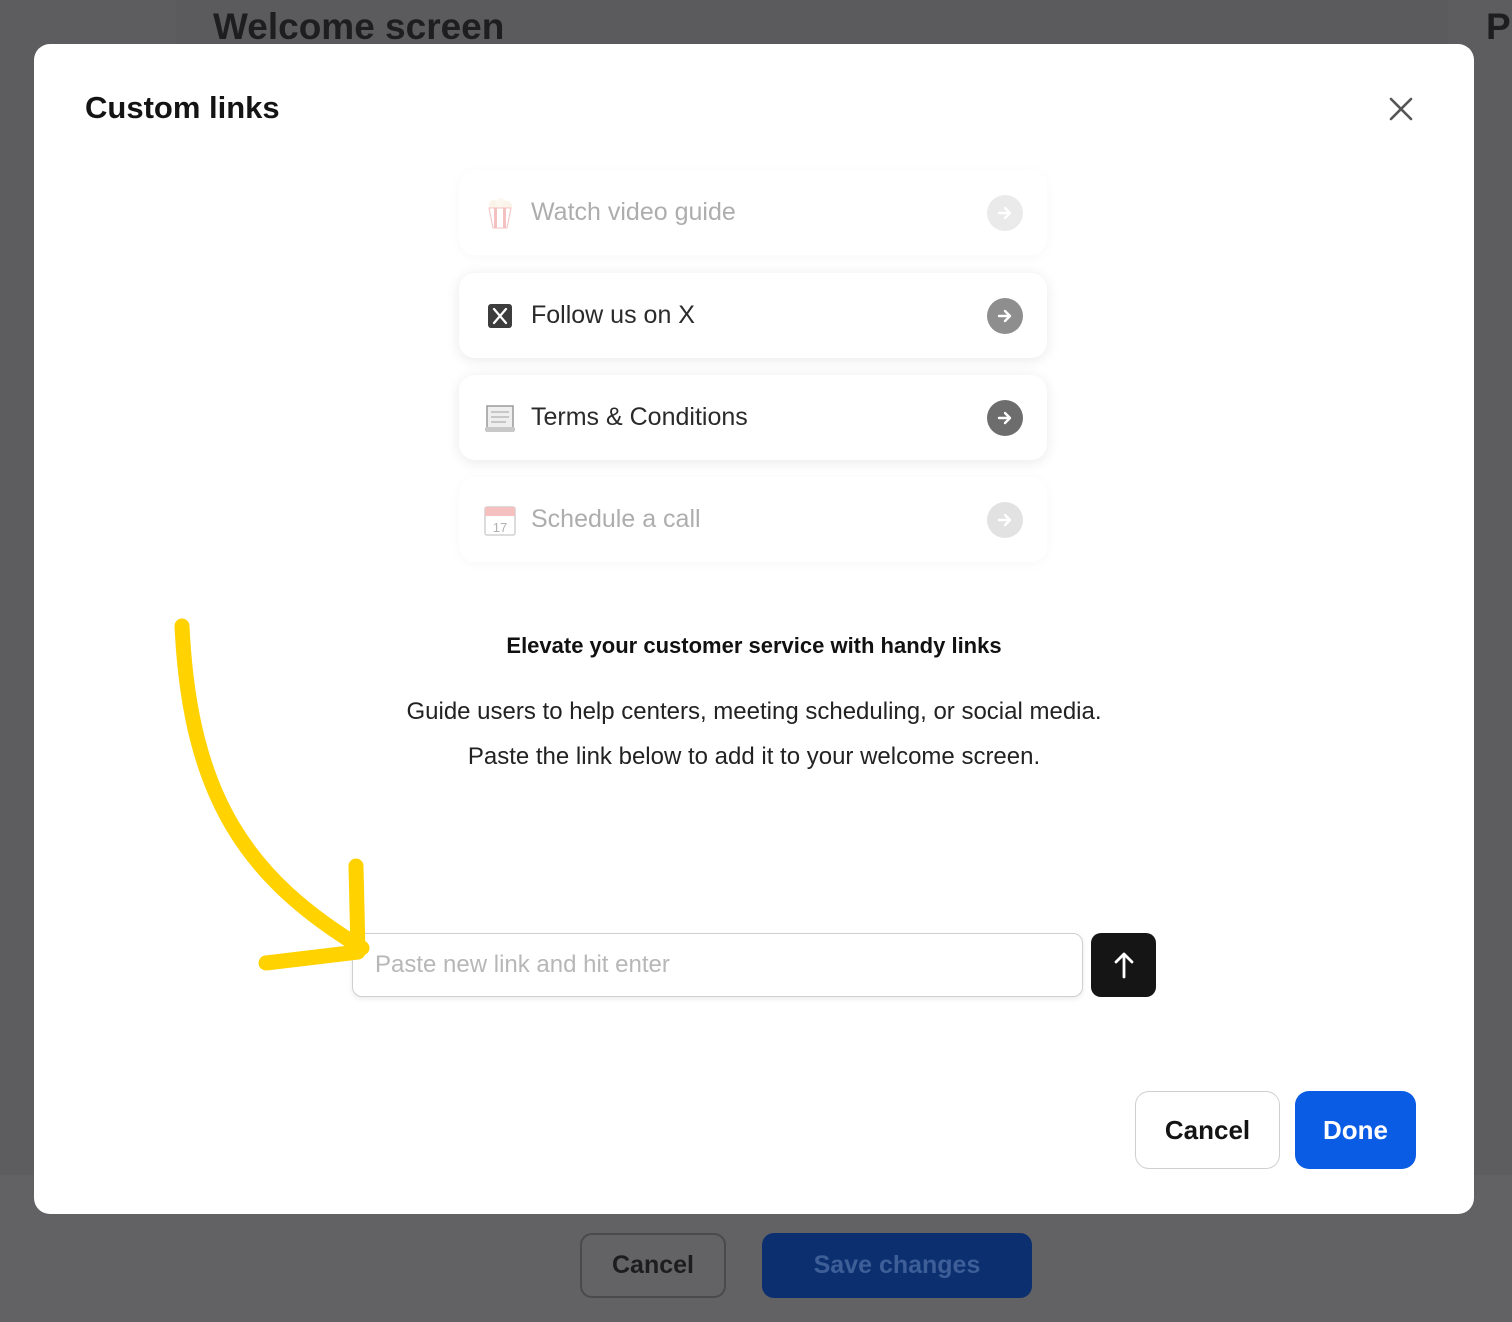 The height and width of the screenshot is (1322, 1512). I want to click on submit-link-button, so click(1123, 965).